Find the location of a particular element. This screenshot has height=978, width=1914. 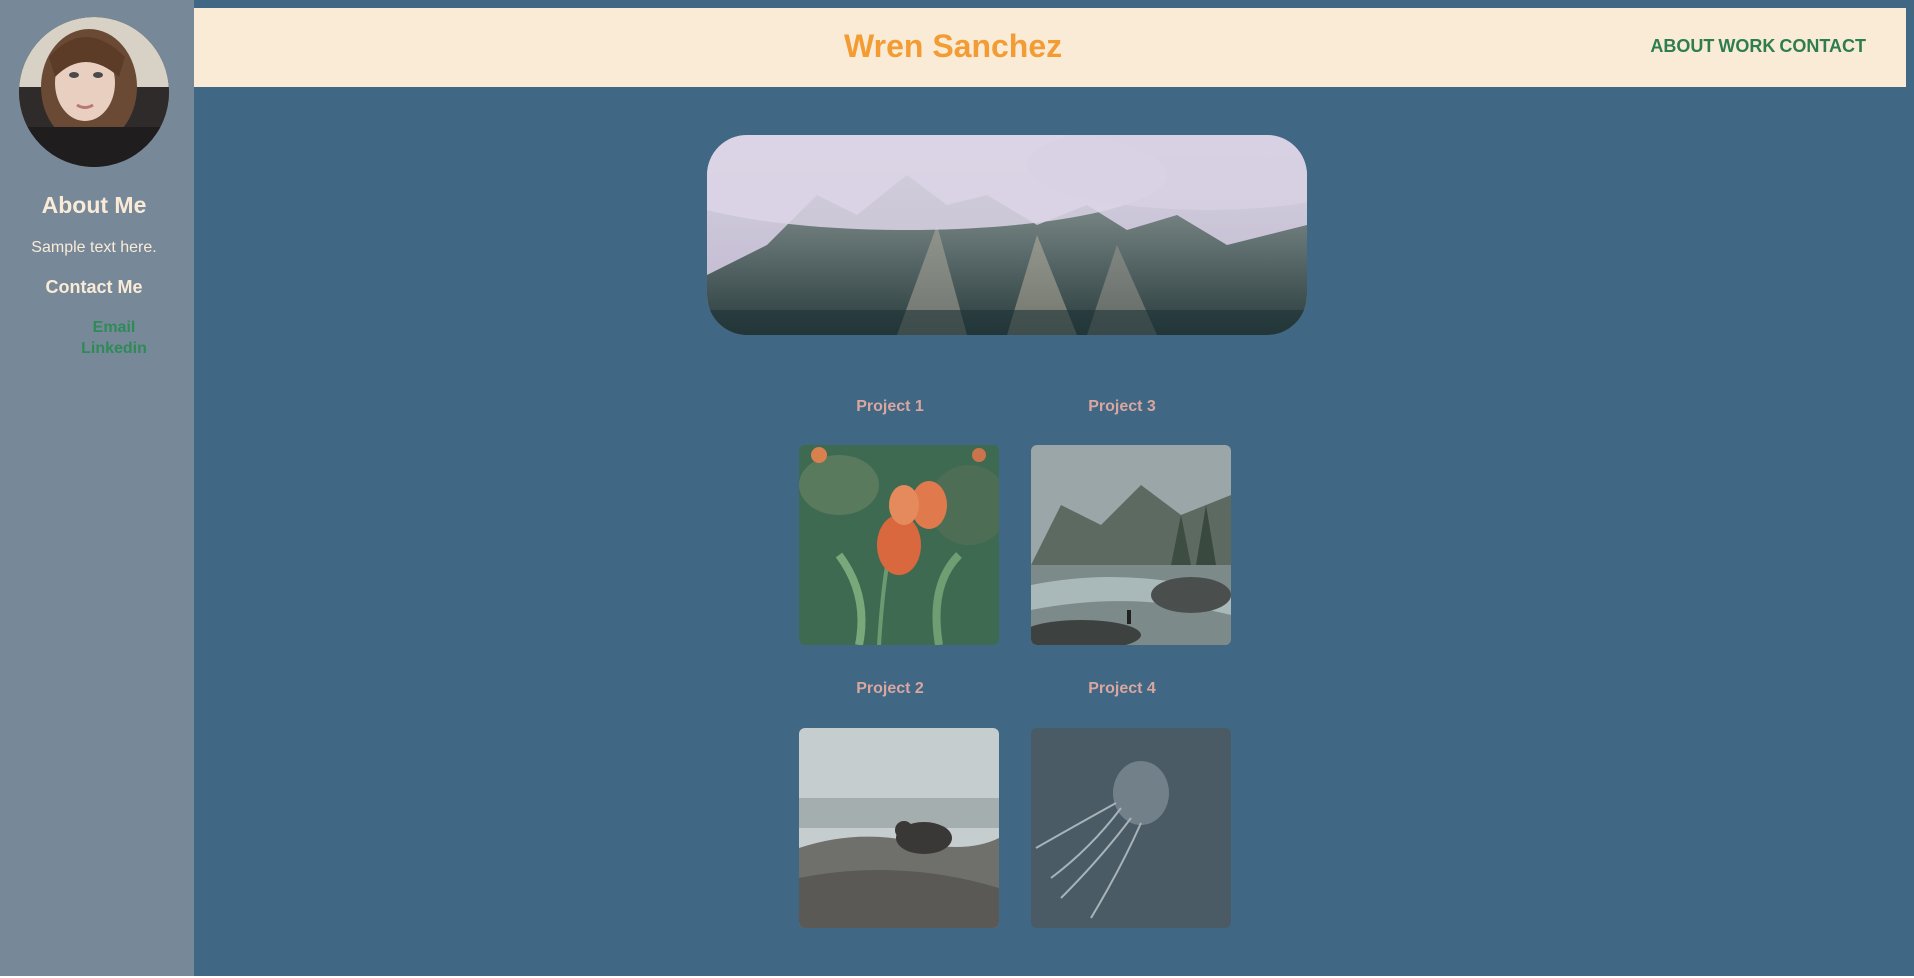

linkedin-link: Linkedin is located at coordinates (114, 348).